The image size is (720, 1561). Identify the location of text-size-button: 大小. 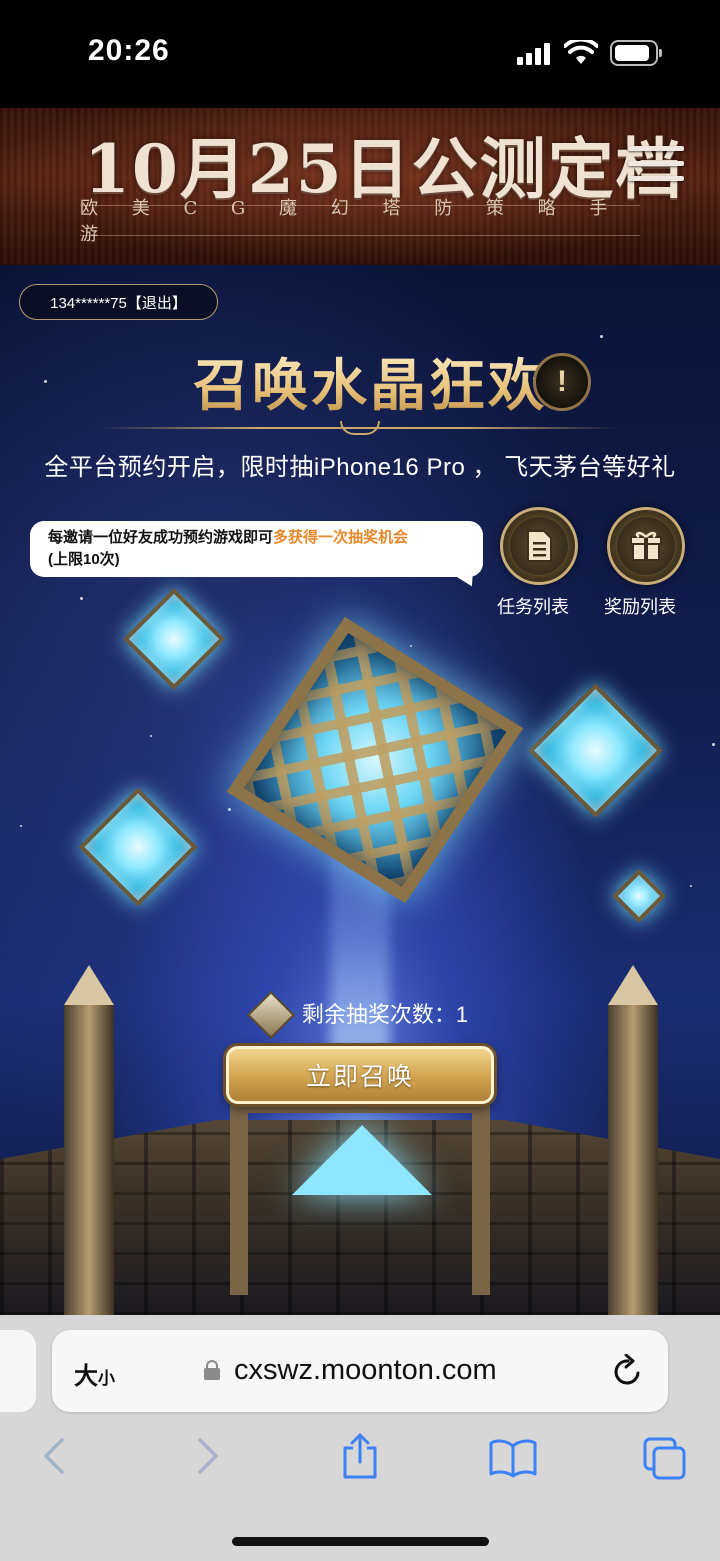
(94, 1373).